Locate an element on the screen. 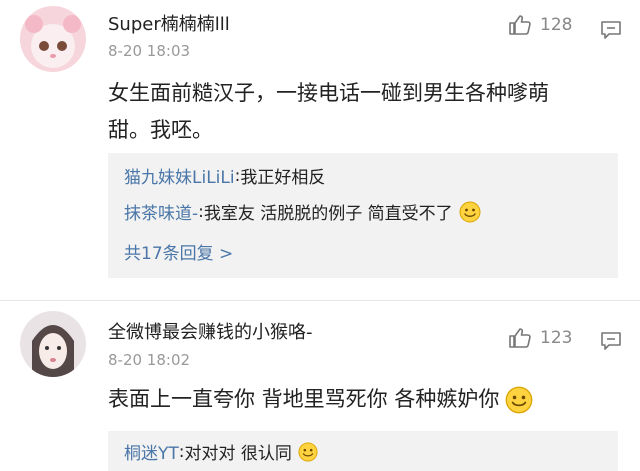 Image resolution: width=640 pixels, height=471 pixels. comment-text-line: 甜。我呸。 is located at coordinates (160, 130).